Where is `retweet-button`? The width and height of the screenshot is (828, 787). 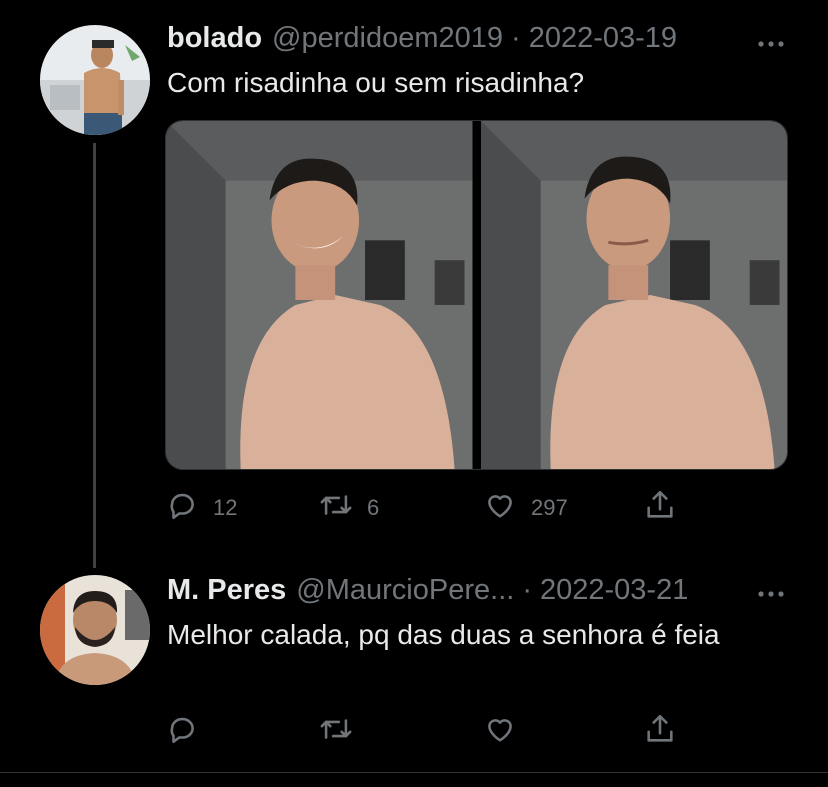 retweet-button is located at coordinates (343, 732).